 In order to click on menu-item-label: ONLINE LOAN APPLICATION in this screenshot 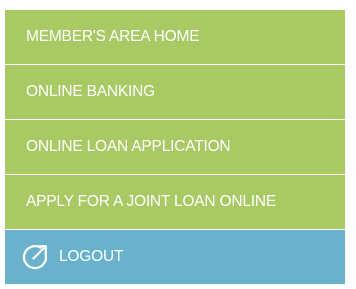, I will do `click(128, 146)`.